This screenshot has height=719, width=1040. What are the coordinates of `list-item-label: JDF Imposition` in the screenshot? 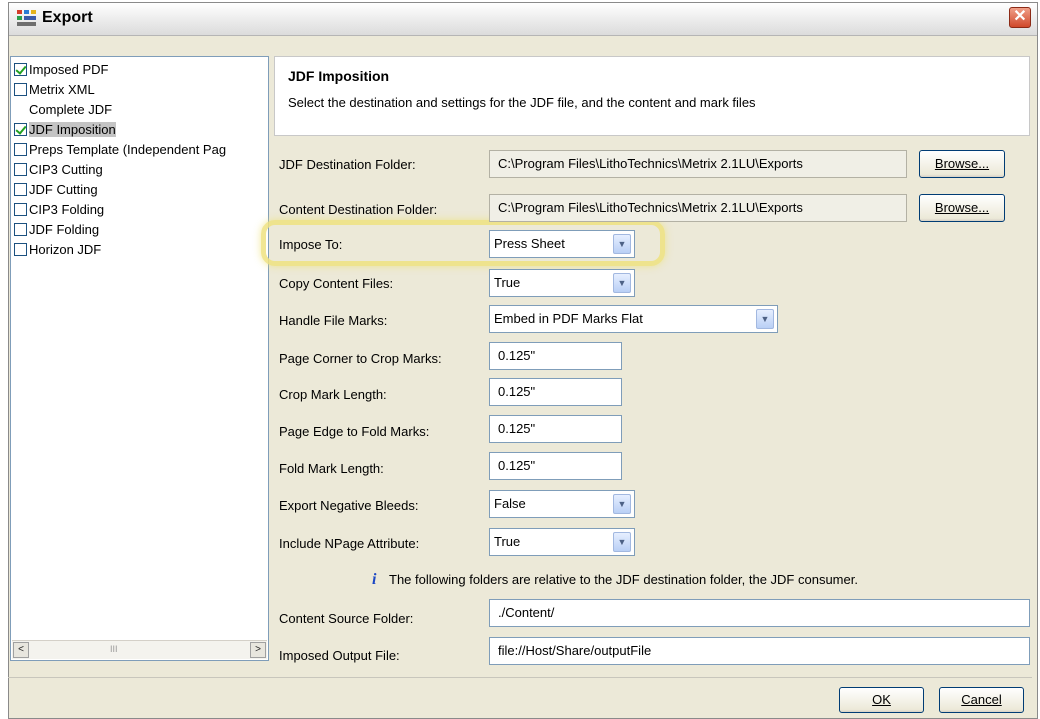 It's located at (72, 129).